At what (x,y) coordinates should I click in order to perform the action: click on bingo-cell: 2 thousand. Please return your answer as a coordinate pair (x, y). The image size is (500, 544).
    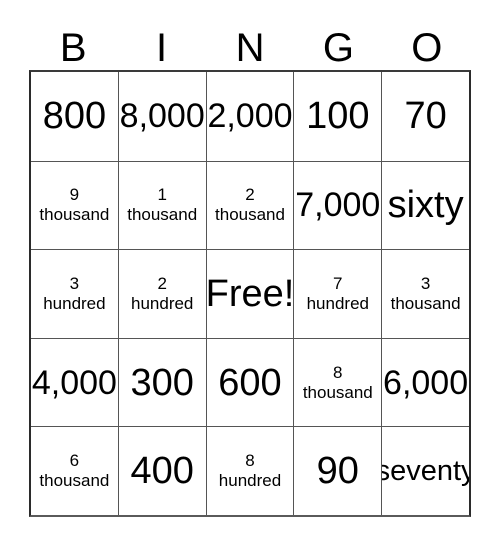
    Looking at the image, I should click on (249, 205).